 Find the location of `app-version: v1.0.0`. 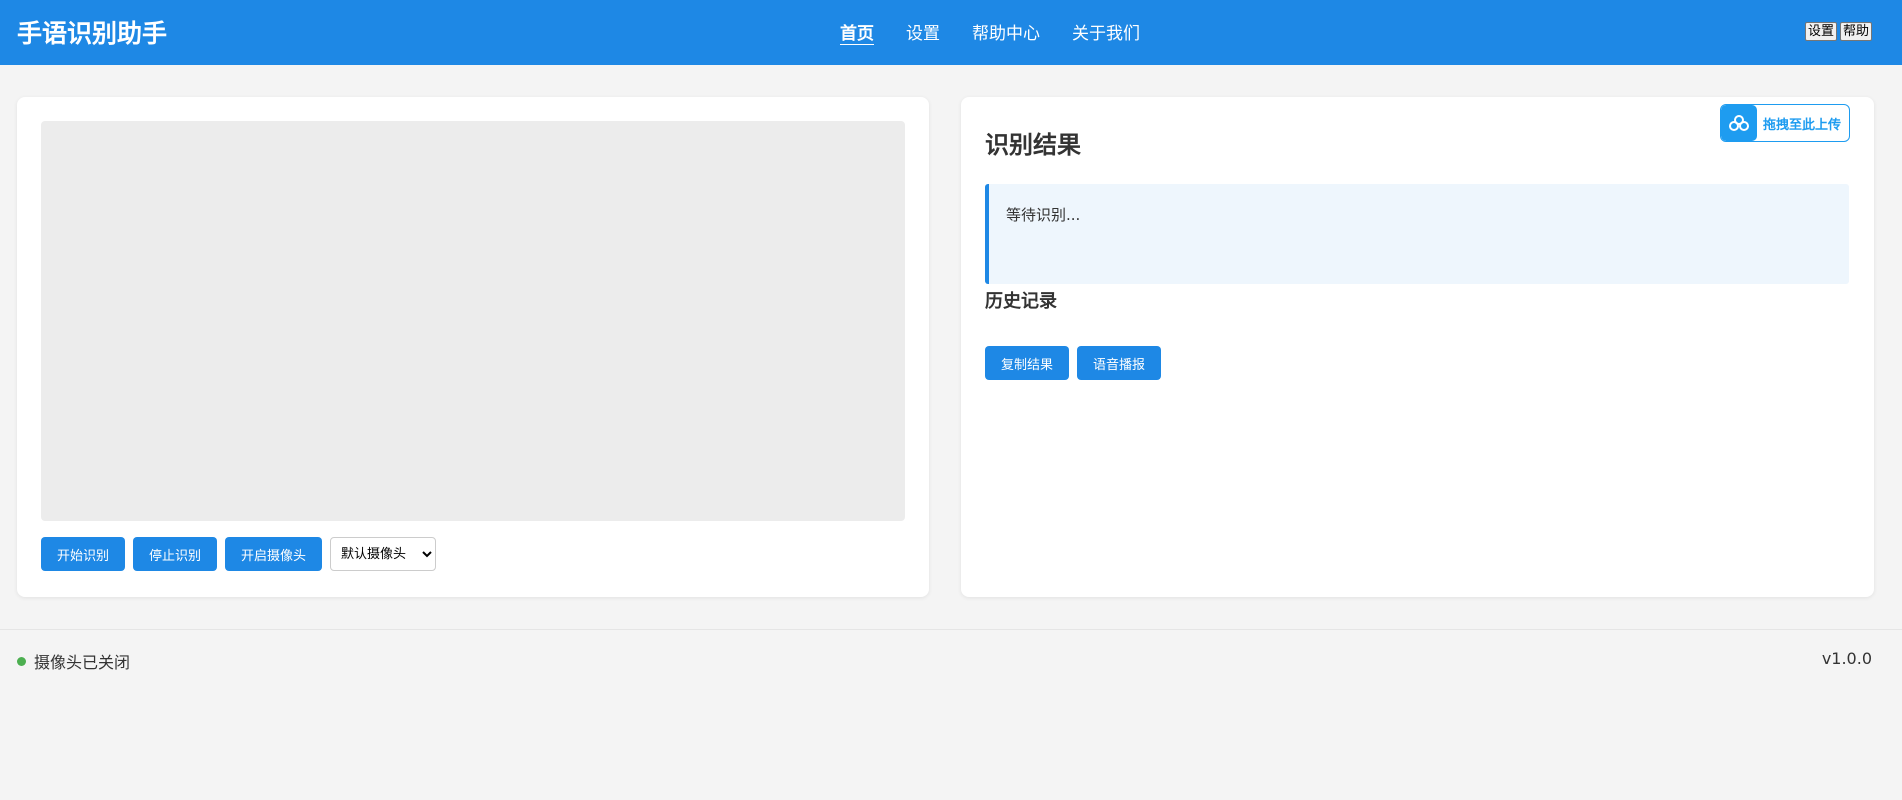

app-version: v1.0.0 is located at coordinates (1846, 658).